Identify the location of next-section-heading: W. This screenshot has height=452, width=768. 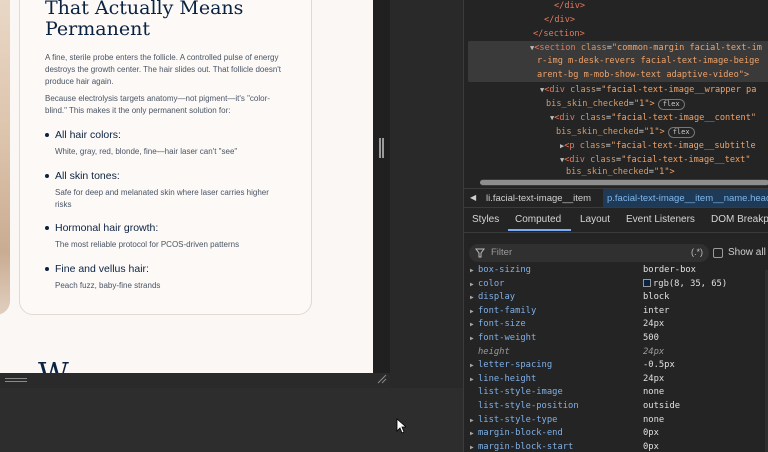
(53, 367).